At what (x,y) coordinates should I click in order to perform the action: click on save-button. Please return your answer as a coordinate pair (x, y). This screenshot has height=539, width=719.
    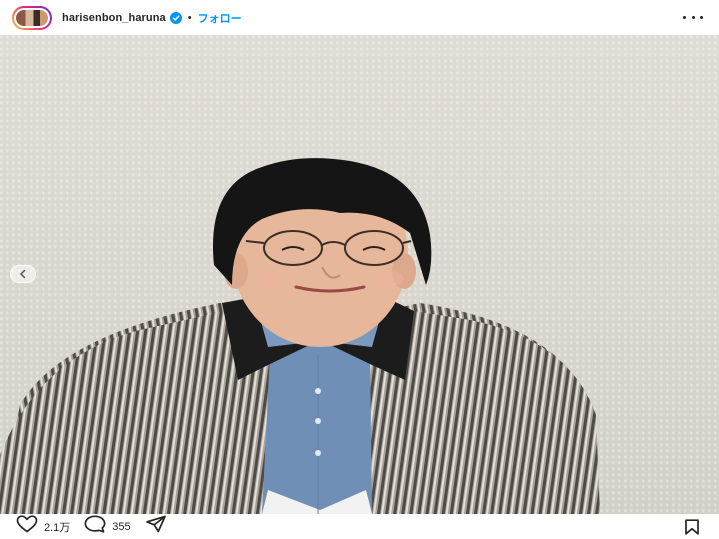
    Looking at the image, I should click on (692, 529).